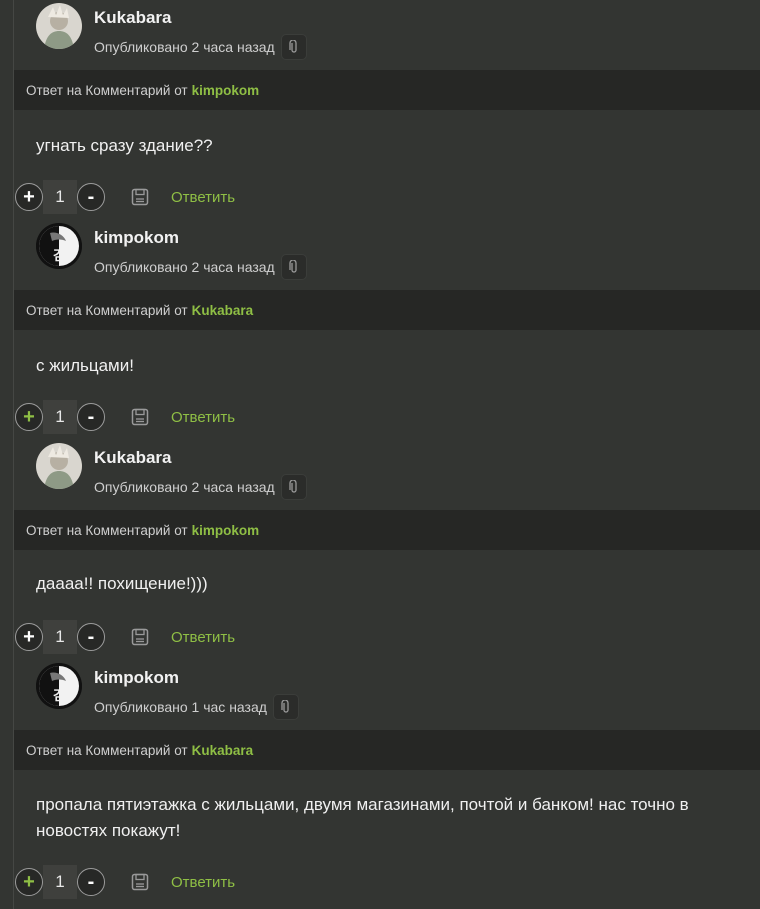 This screenshot has width=760, height=909. I want to click on publish-time: Опубликовано 1 час назад, so click(180, 707).